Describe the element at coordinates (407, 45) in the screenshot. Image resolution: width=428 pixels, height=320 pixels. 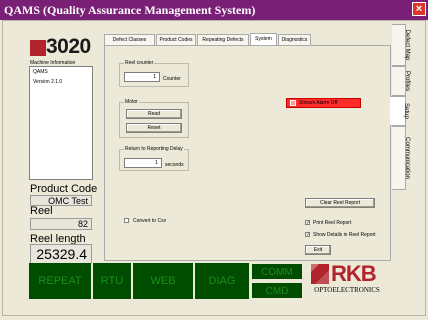
I see `side-tab-defect-map-label: Defect Map` at that location.